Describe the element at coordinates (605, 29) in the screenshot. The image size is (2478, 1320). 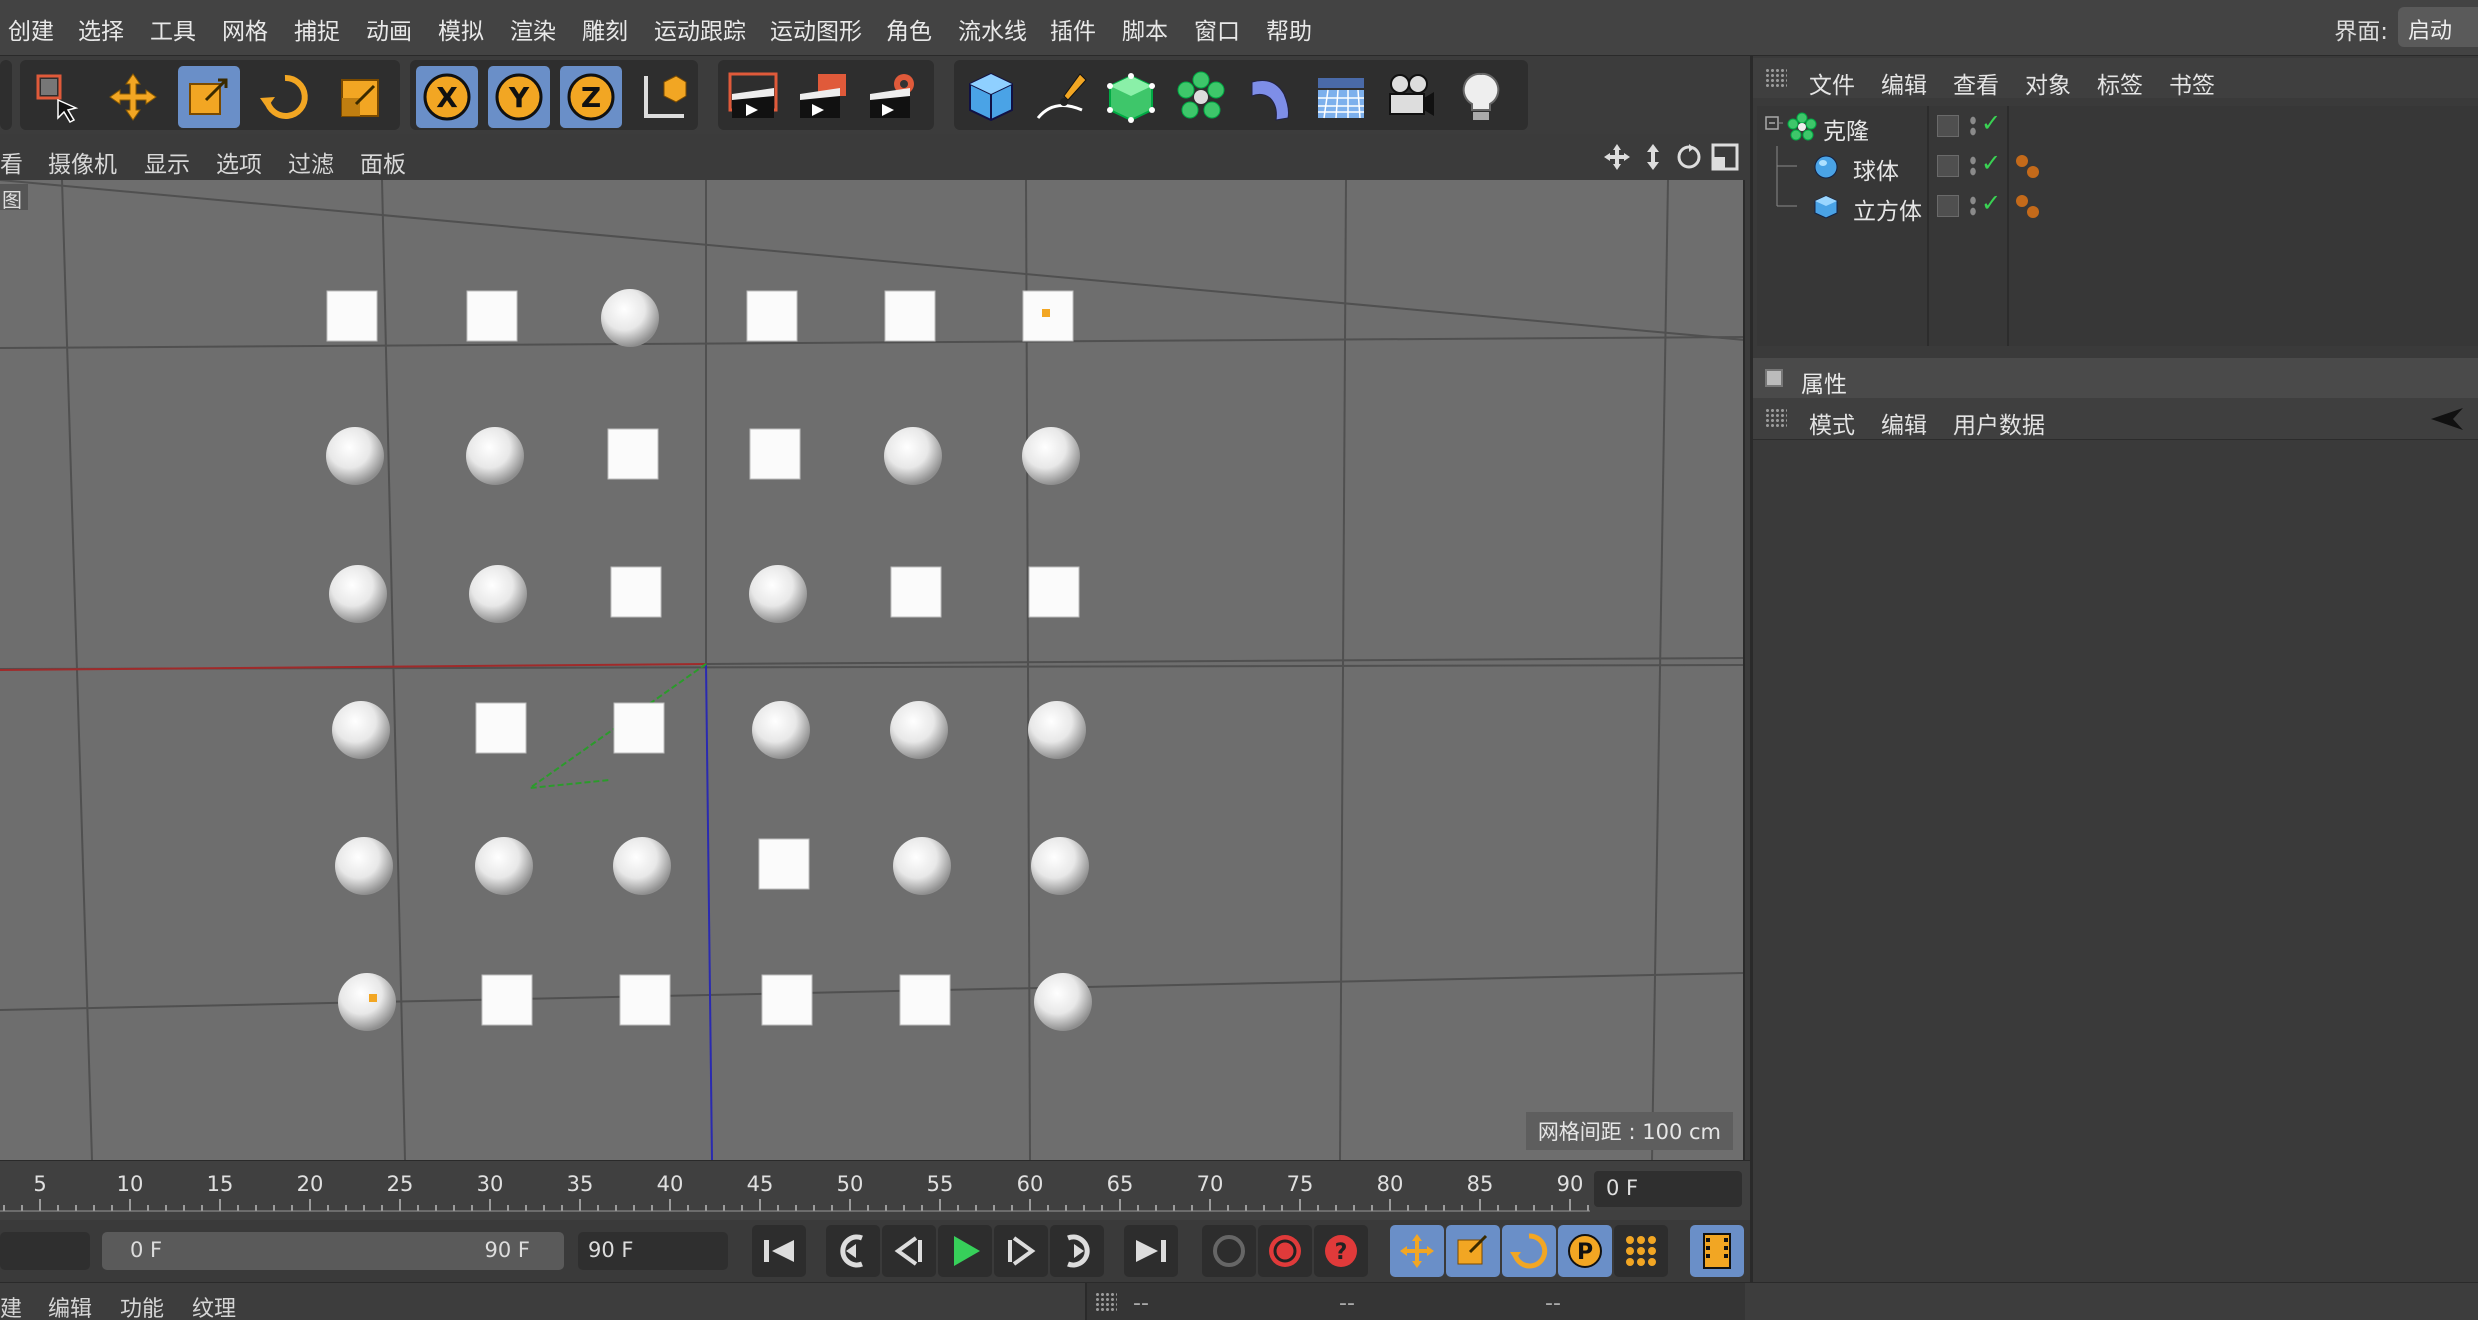
I see `menu-sculpt: 雕刻` at that location.